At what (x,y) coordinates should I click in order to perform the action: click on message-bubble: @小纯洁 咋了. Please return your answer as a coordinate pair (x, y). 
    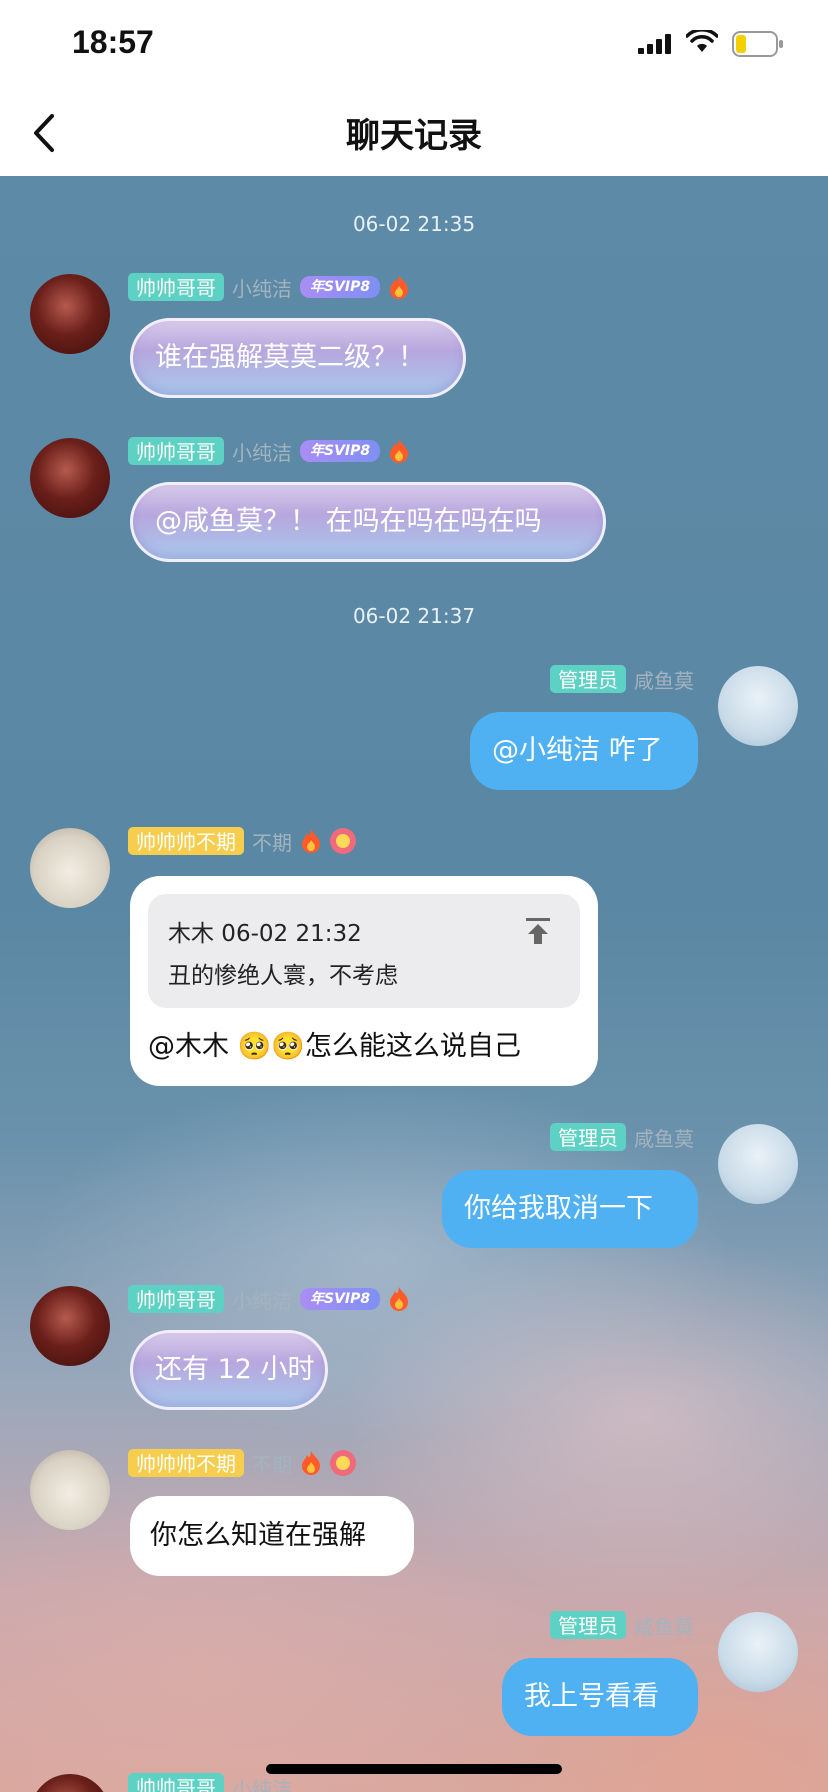
    Looking at the image, I should click on (584, 751).